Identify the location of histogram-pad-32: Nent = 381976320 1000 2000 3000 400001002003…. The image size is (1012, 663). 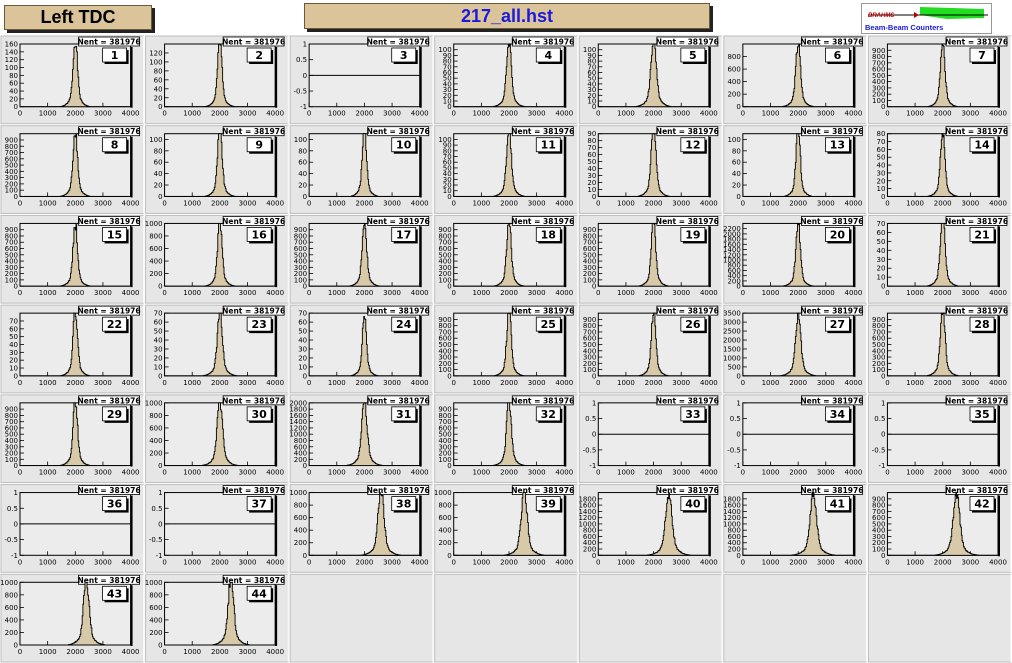
(506, 436).